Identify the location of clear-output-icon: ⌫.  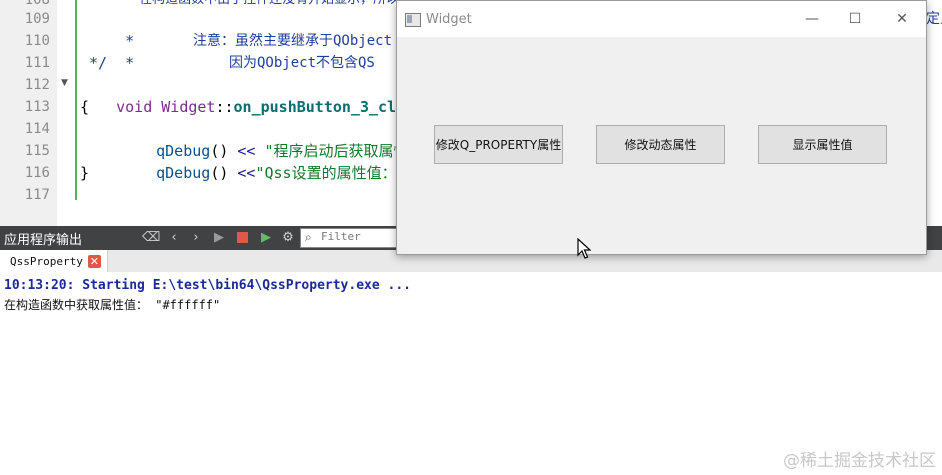
(151, 238).